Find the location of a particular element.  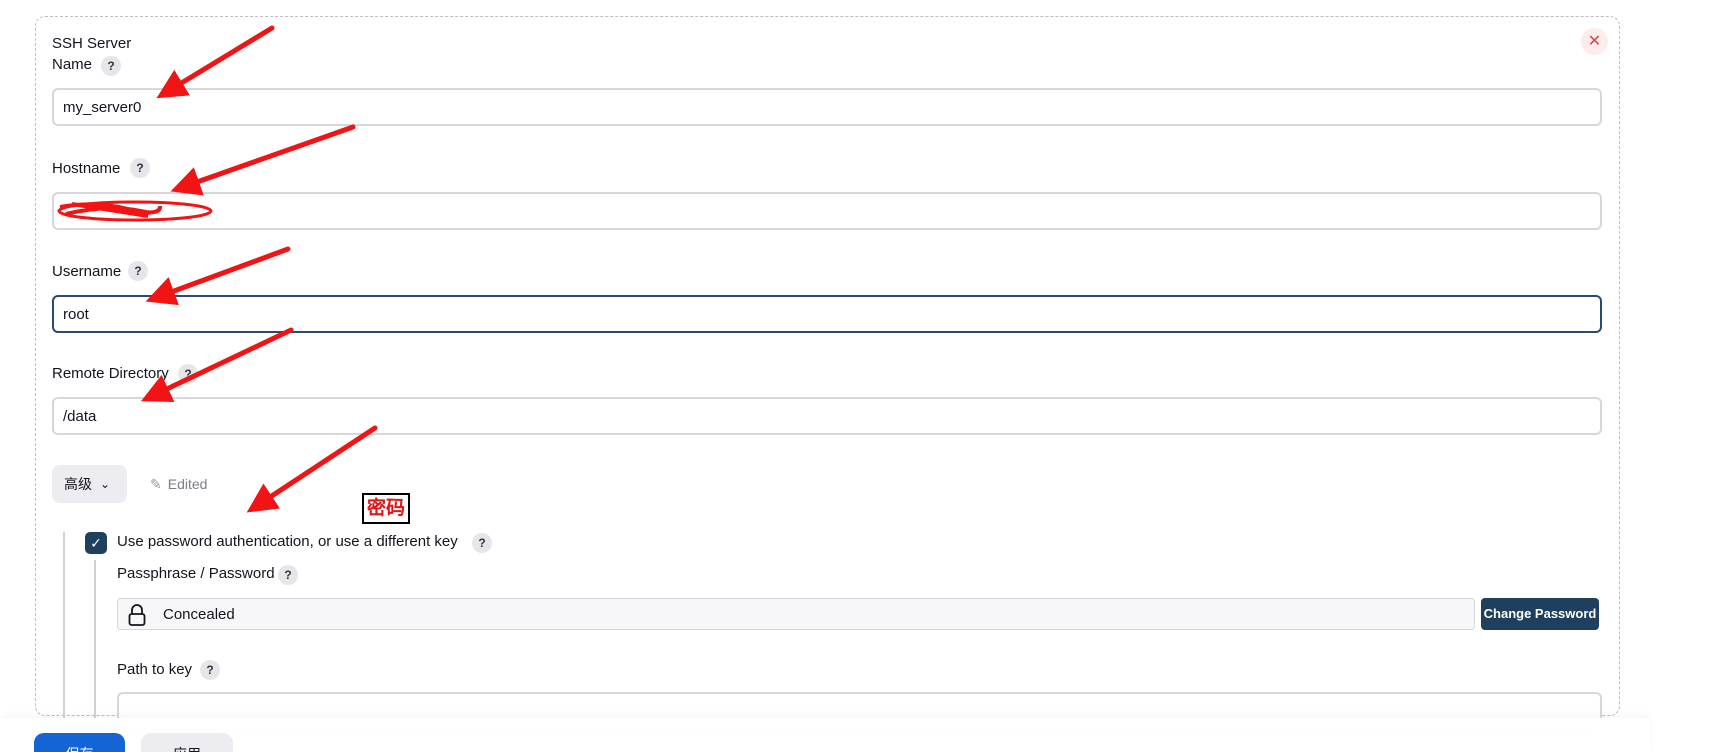

edited-indicator: ✎ Edited is located at coordinates (178, 484).